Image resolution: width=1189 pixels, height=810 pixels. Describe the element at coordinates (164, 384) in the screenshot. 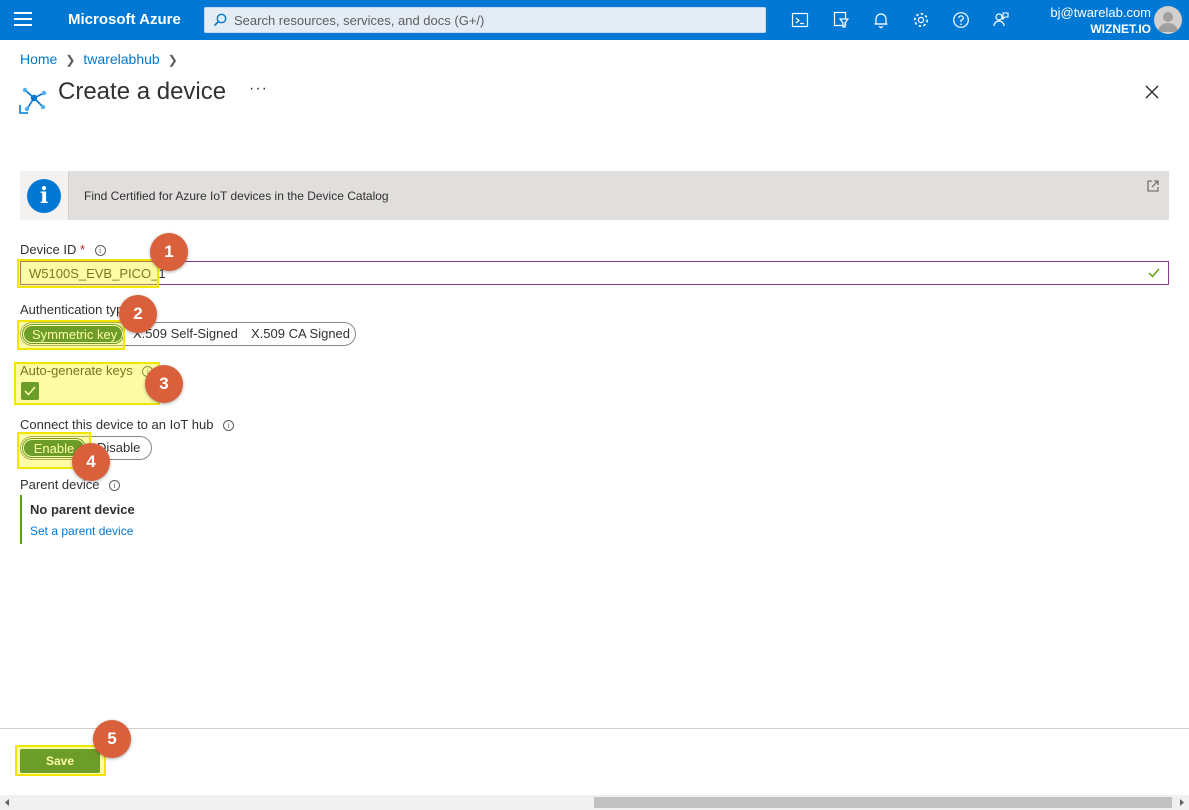

I see `step-marker-3: 3` at that location.